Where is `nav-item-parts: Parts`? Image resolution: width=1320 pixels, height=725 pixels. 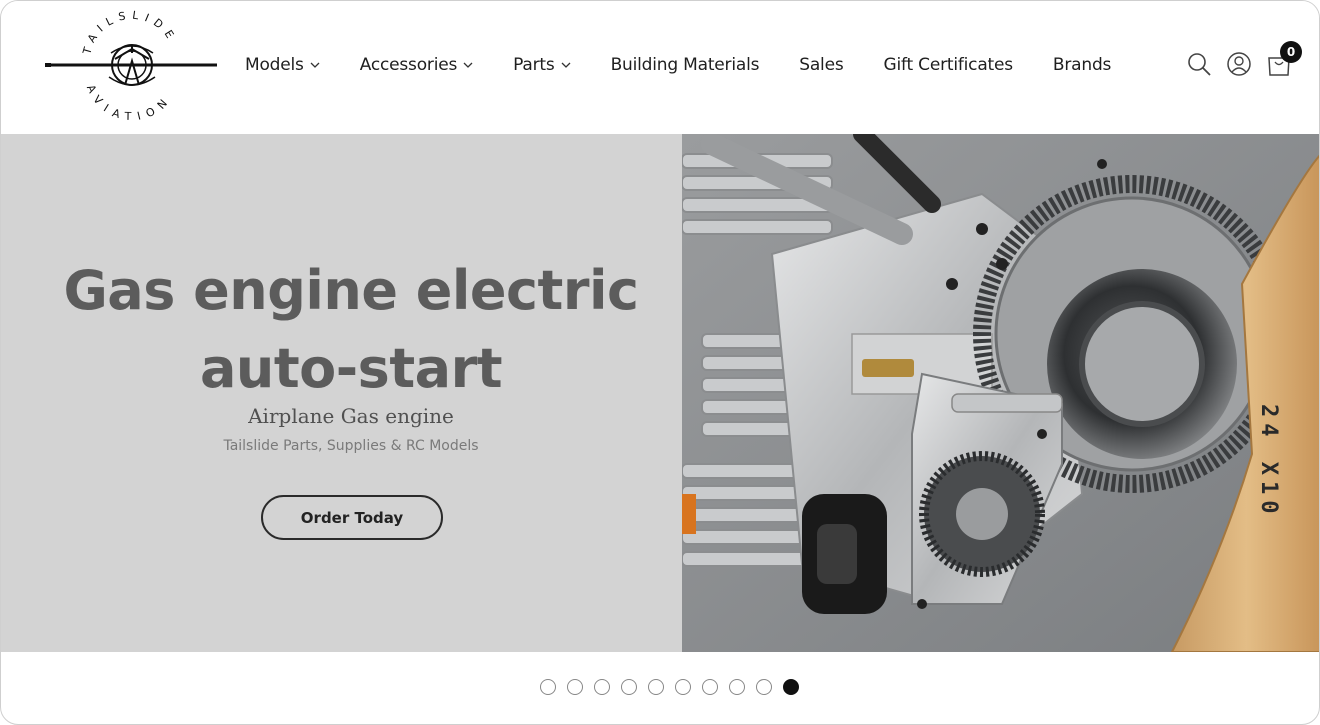
nav-item-parts: Parts is located at coordinates (542, 65).